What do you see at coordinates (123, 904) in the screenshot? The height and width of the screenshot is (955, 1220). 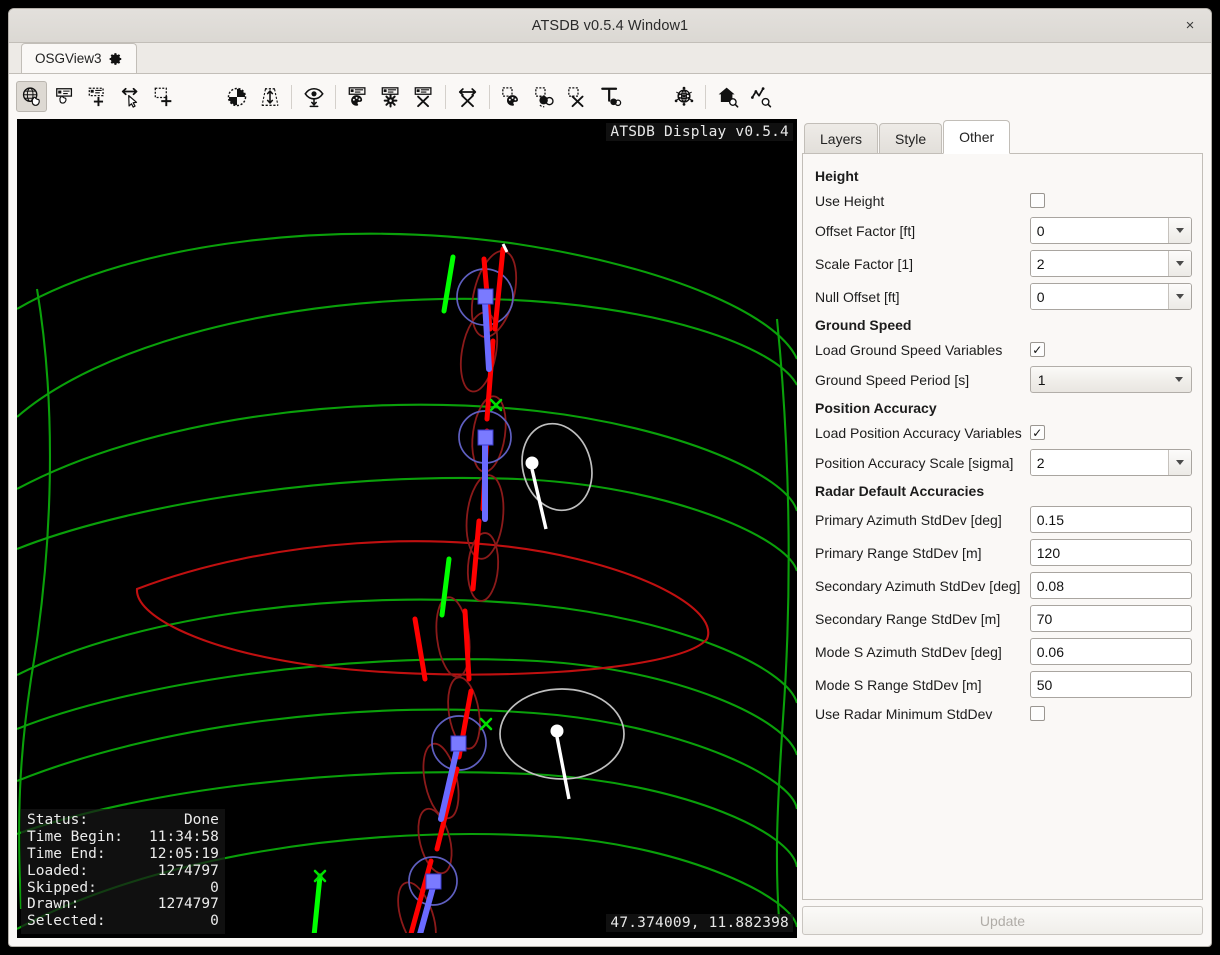 I see `status-row-drawn: Drawn: 1274797` at bounding box center [123, 904].